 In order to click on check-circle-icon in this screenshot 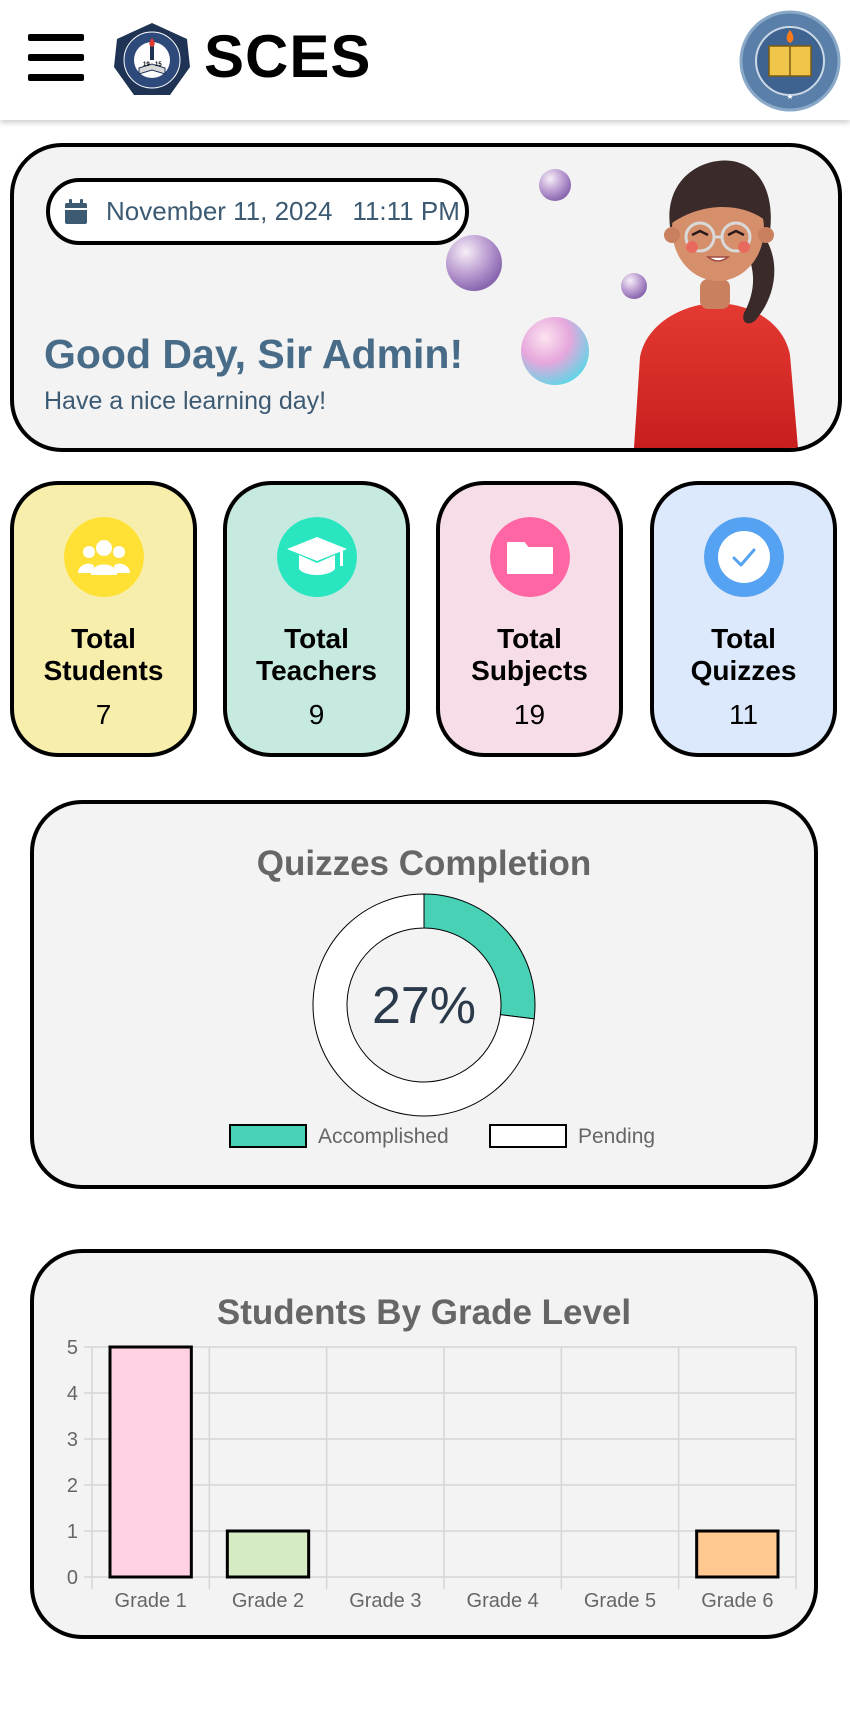, I will do `click(743, 557)`.